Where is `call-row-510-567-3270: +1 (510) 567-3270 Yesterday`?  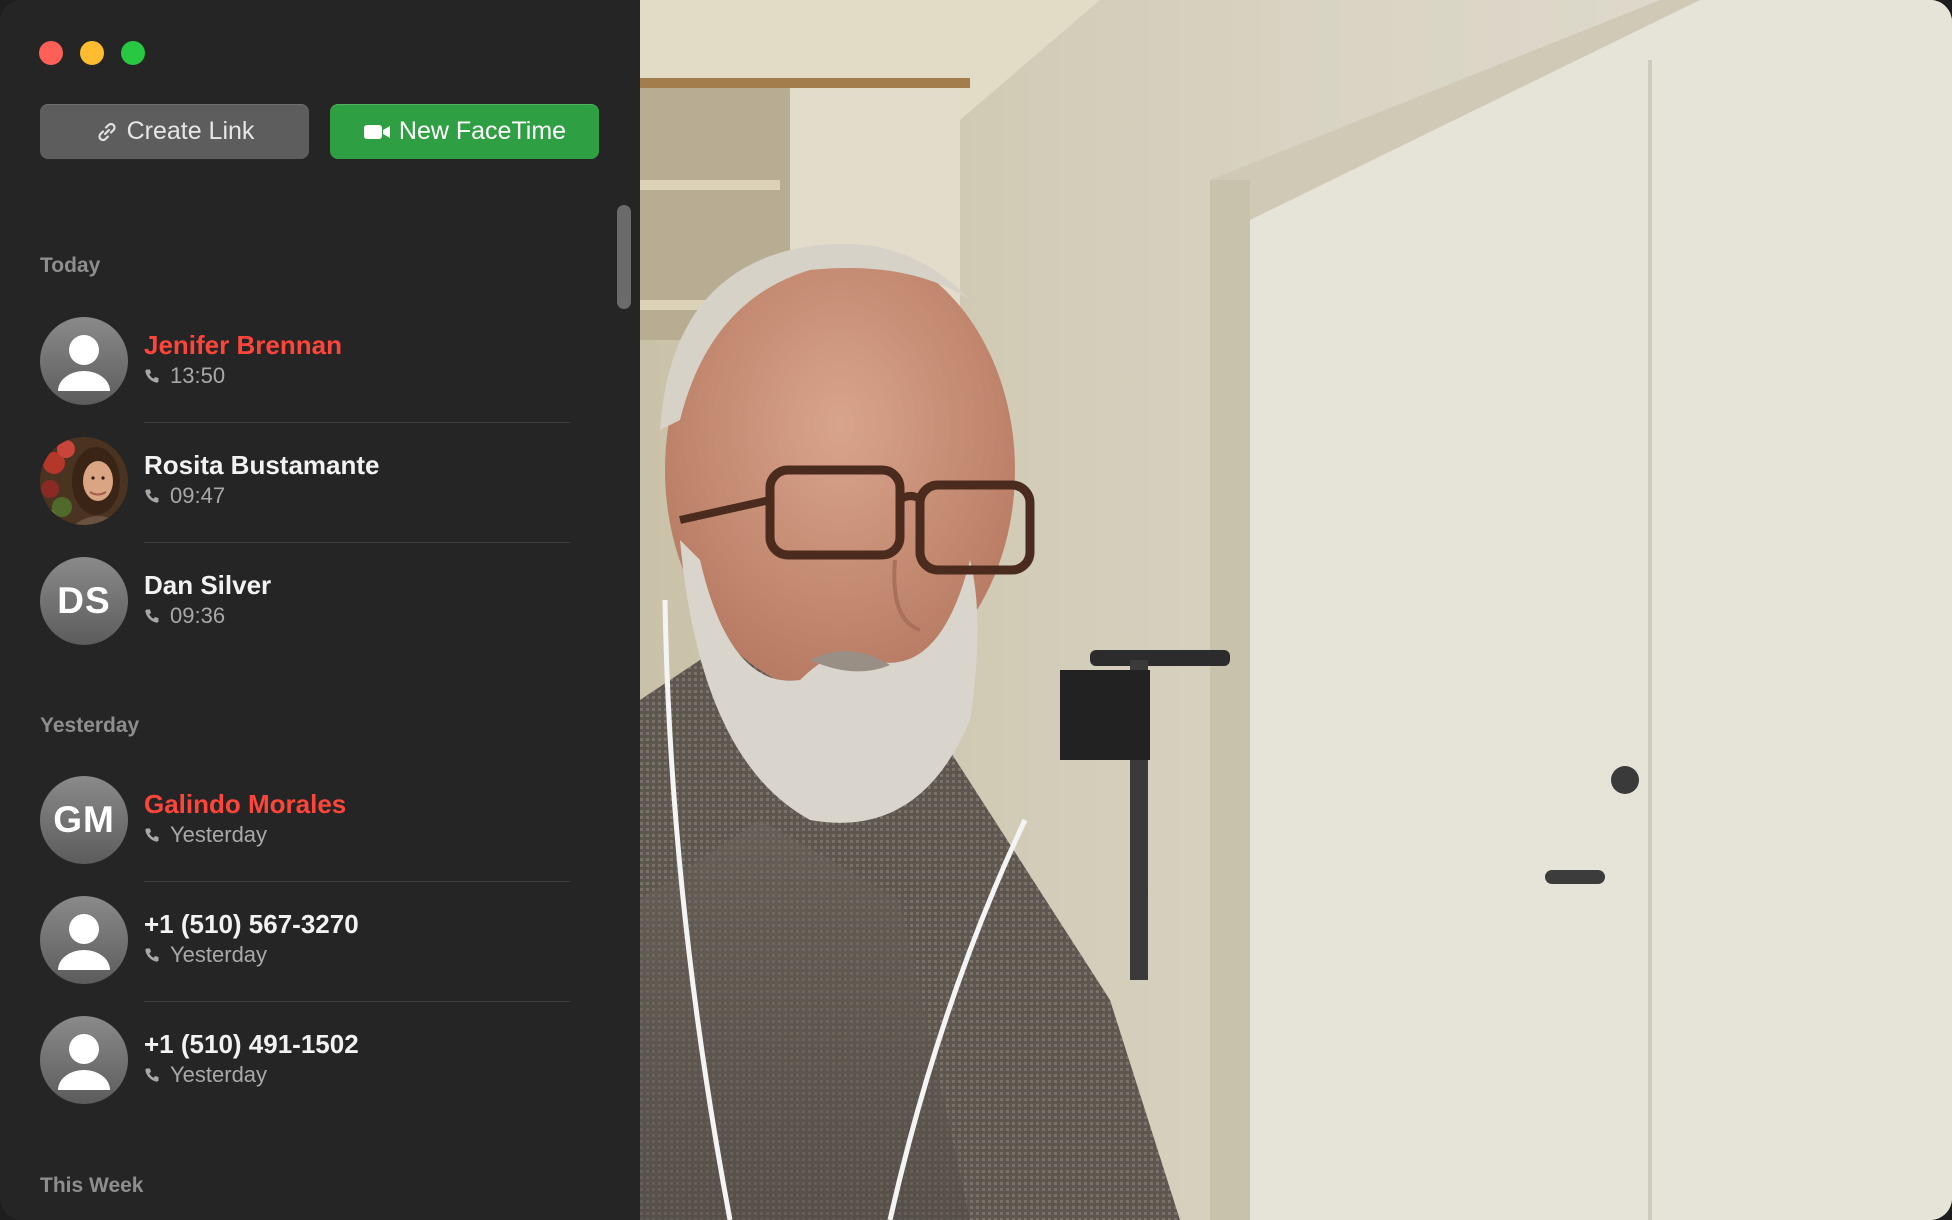 call-row-510-567-3270: +1 (510) 567-3270 Yesterday is located at coordinates (305, 947).